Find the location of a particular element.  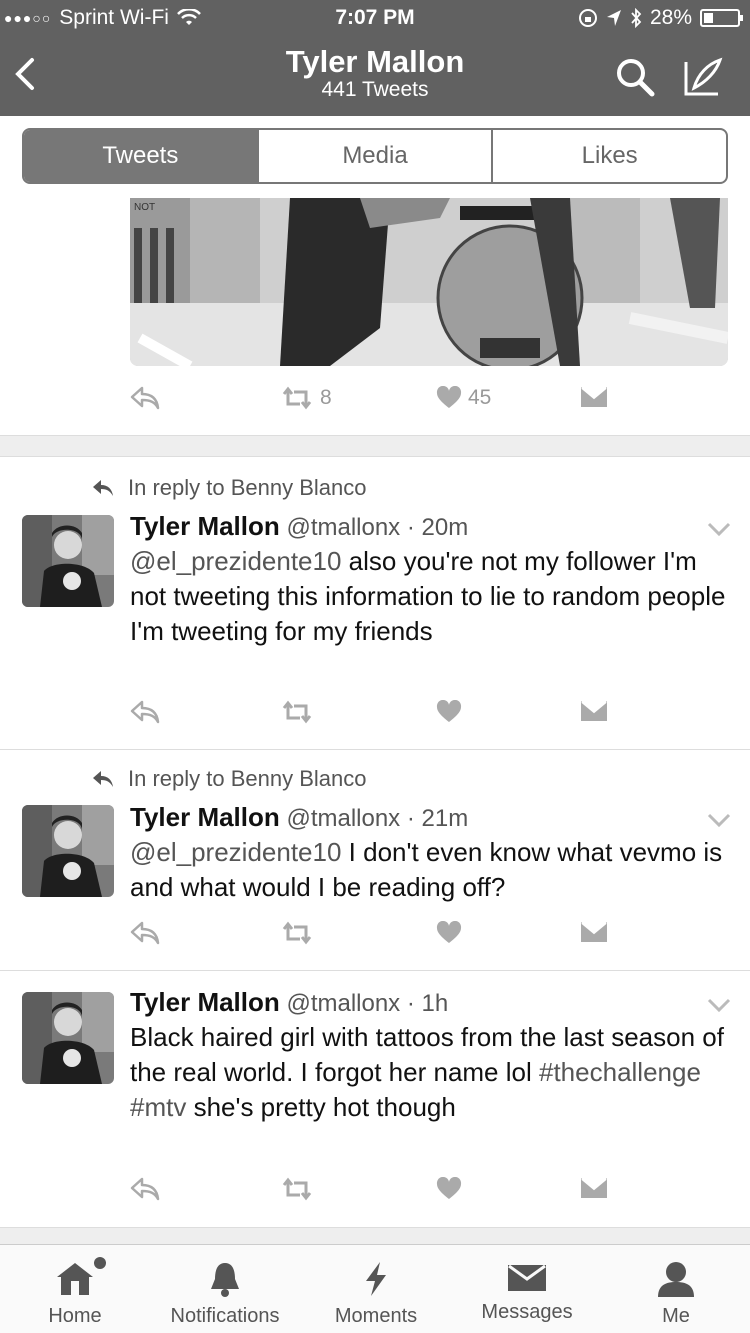

tab-media: Media is located at coordinates (374, 156).